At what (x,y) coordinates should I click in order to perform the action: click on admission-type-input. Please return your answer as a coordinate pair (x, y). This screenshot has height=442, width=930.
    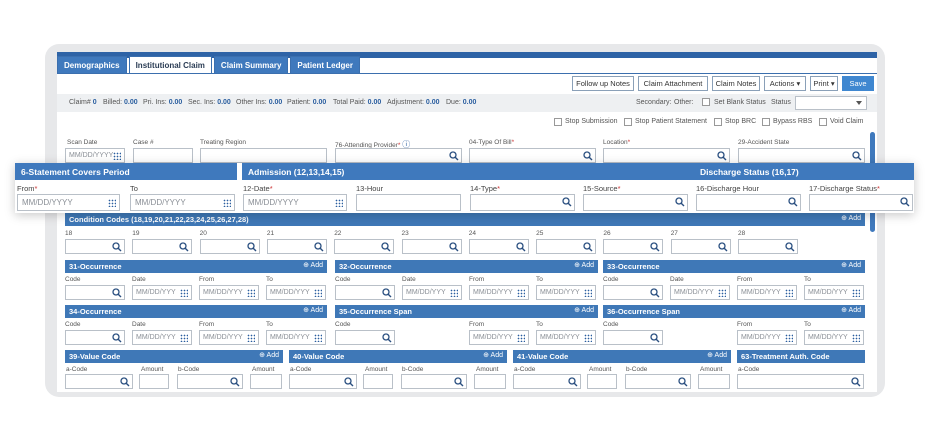
    Looking at the image, I should click on (522, 202).